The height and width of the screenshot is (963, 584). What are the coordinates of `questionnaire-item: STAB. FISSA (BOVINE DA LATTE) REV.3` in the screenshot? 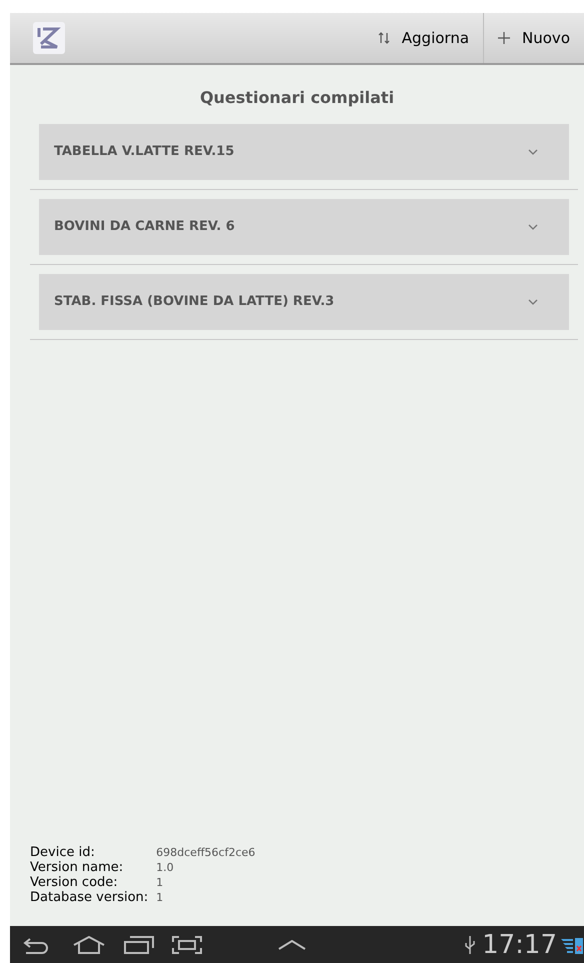 It's located at (304, 302).